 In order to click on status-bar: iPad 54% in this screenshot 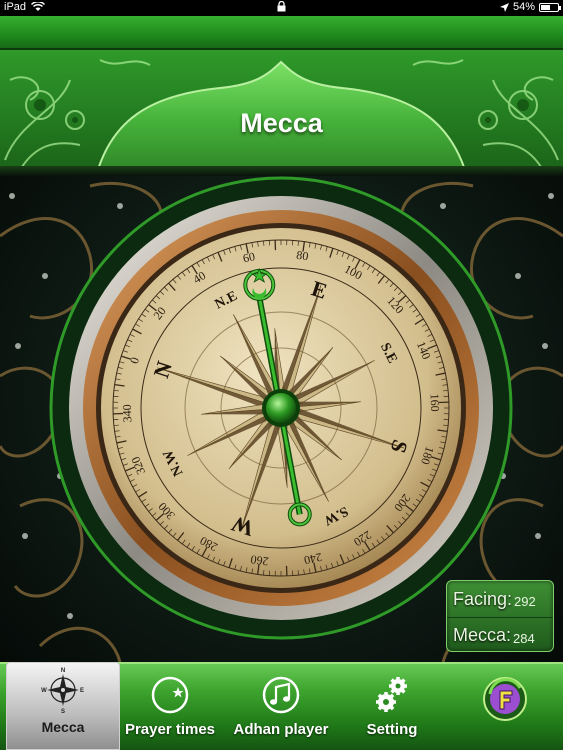, I will do `click(281, 8)`.